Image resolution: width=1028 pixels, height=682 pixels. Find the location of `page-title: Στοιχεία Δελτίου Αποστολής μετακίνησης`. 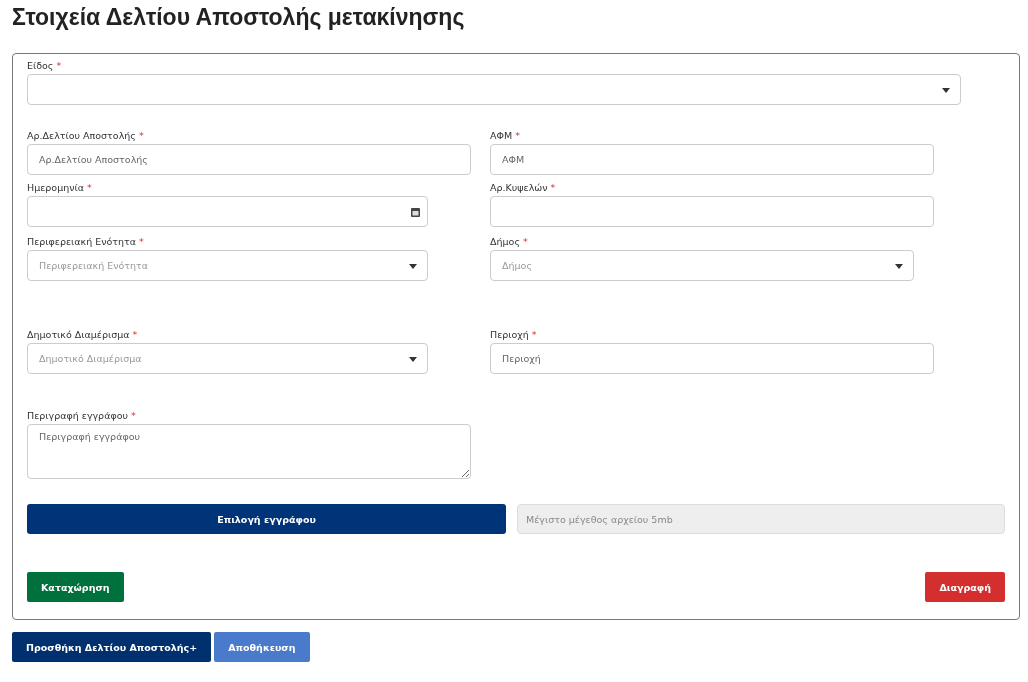

page-title: Στοιχεία Δελτίου Αποστολής μετακίνησης is located at coordinates (239, 17).